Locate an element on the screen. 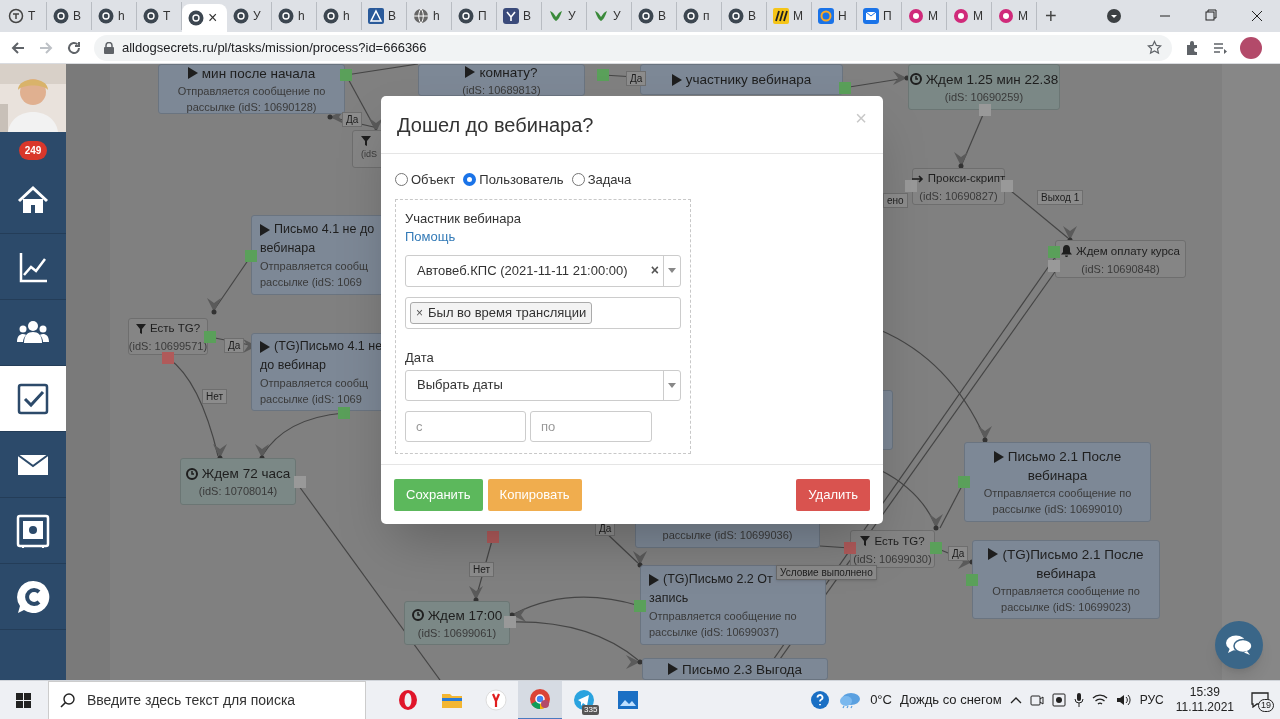 This screenshot has width=1280, height=719. help-link: Помощь is located at coordinates (430, 236).